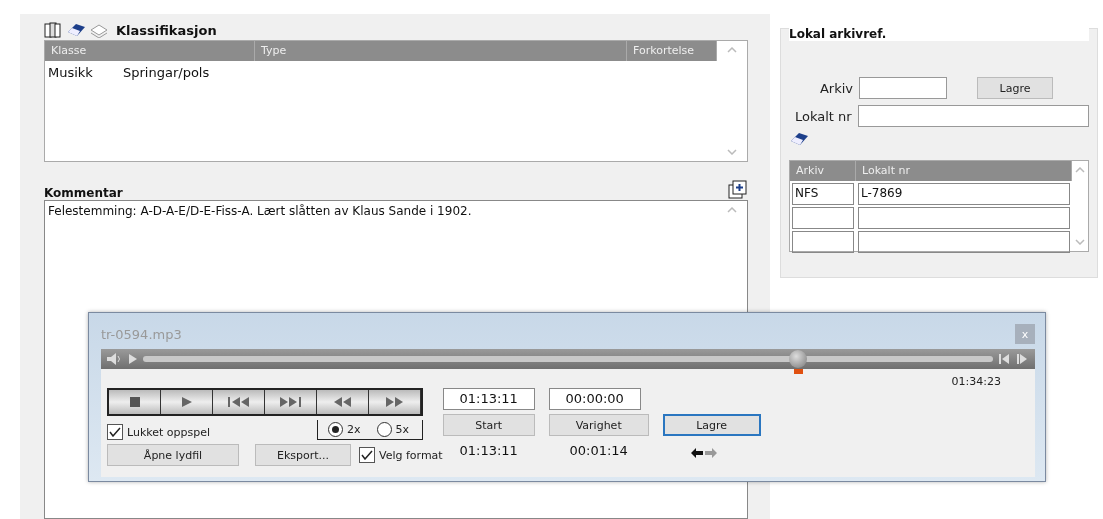  I want to click on duration-time: 00:01:14, so click(598, 451).